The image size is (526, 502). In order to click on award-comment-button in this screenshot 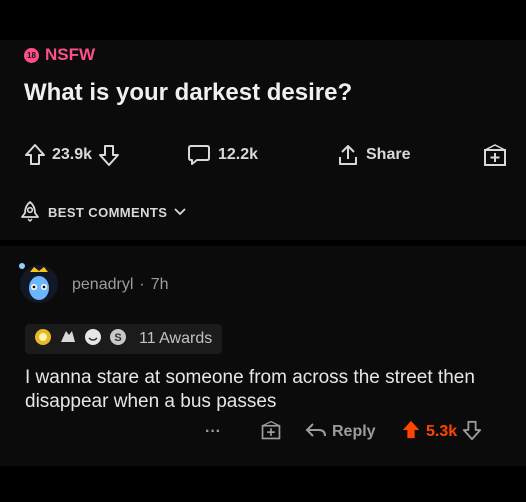, I will do `click(271, 432)`.